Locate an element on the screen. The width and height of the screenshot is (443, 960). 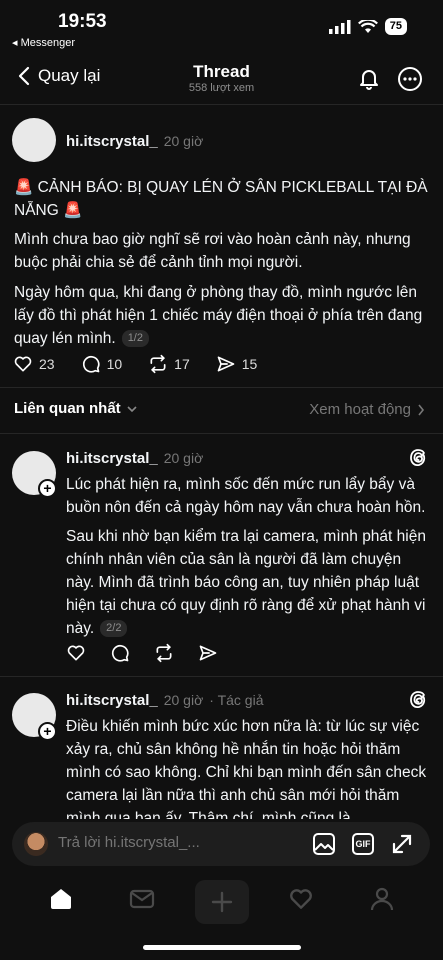
repost-button: 17 is located at coordinates (169, 364).